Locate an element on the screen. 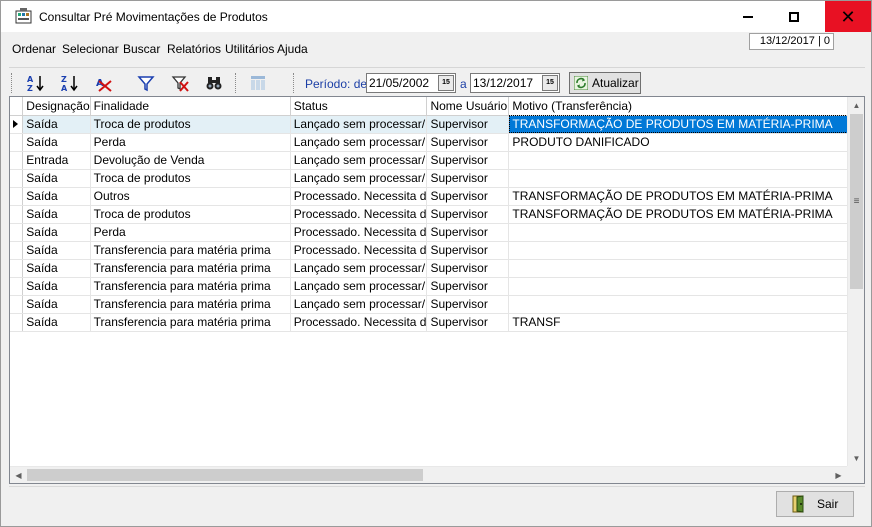 This screenshot has height=527, width=872. cell-finalidade: Troca de produtos is located at coordinates (190, 124).